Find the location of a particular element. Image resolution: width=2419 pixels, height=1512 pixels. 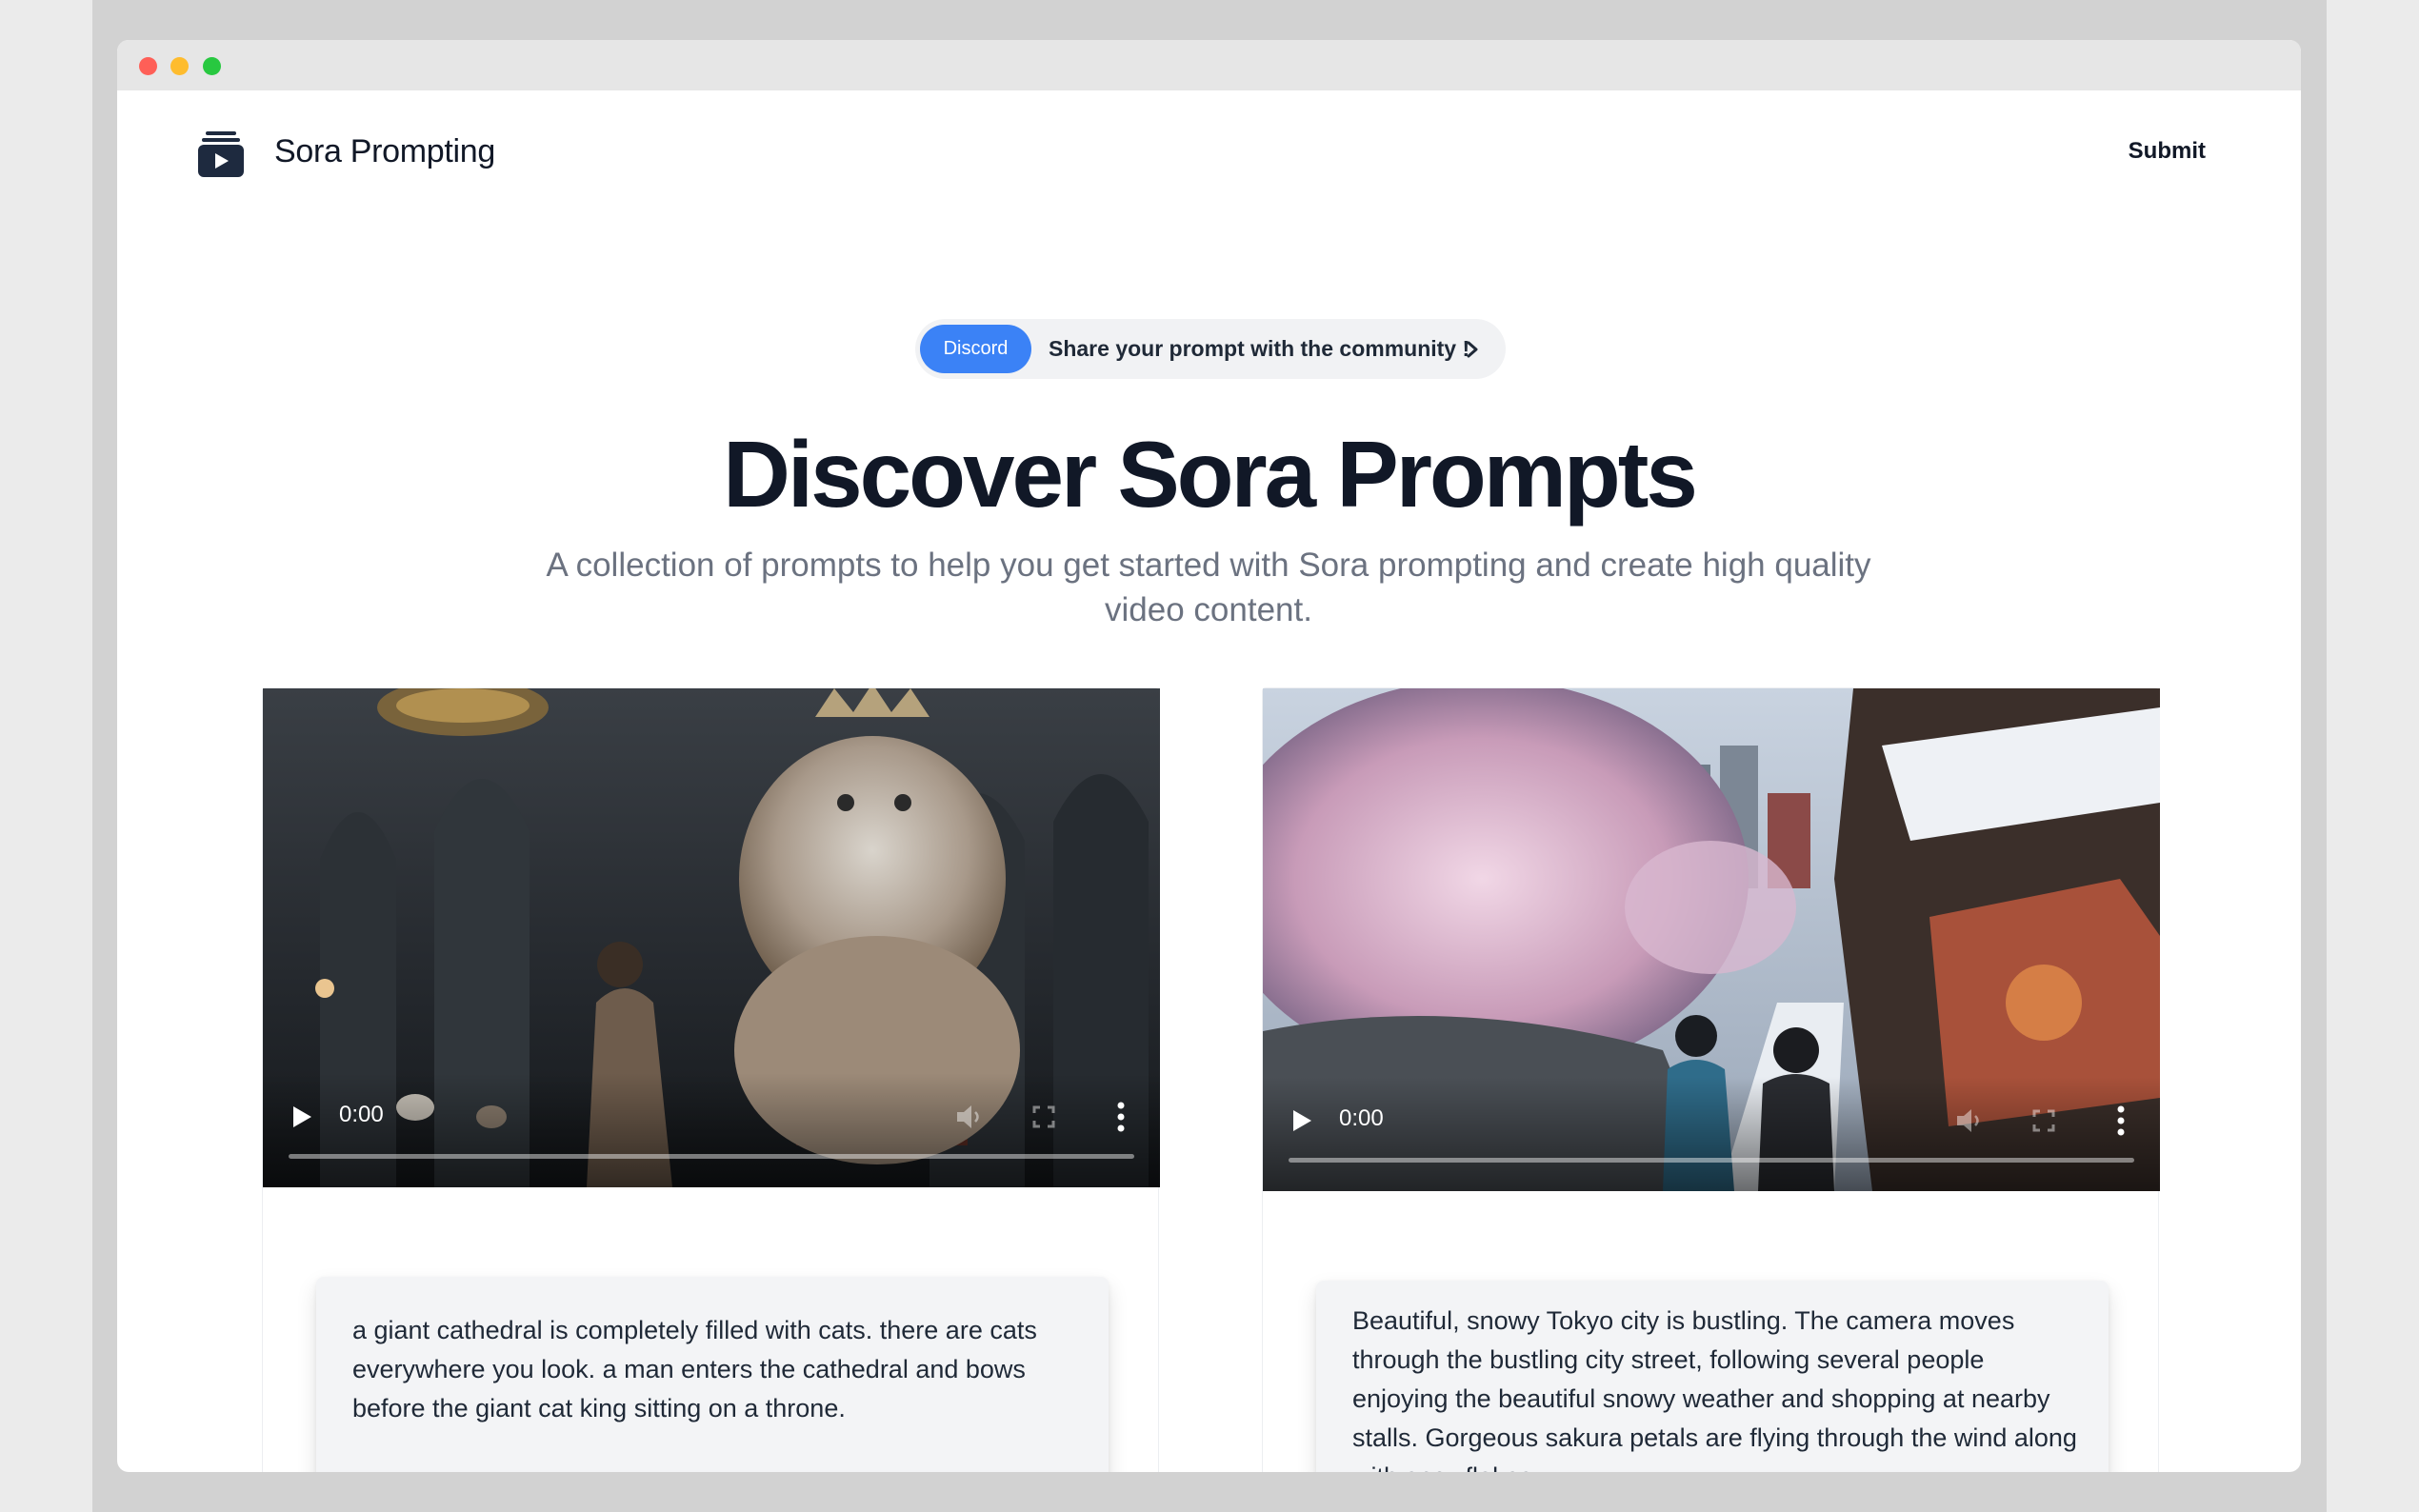

window-titlebar is located at coordinates (1209, 65).